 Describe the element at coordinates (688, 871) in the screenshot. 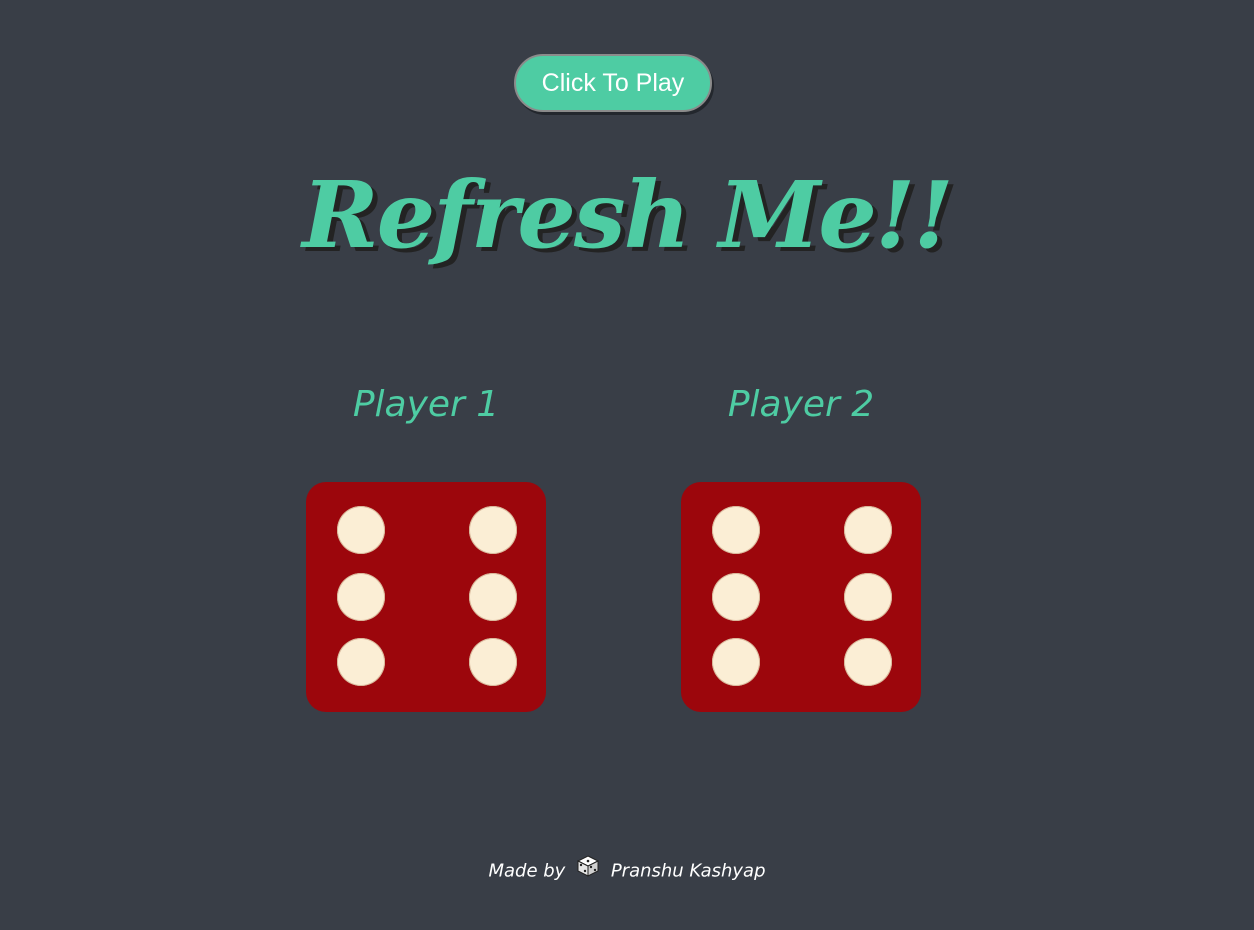

I see `footer-author: Pranshu Kashyap` at that location.